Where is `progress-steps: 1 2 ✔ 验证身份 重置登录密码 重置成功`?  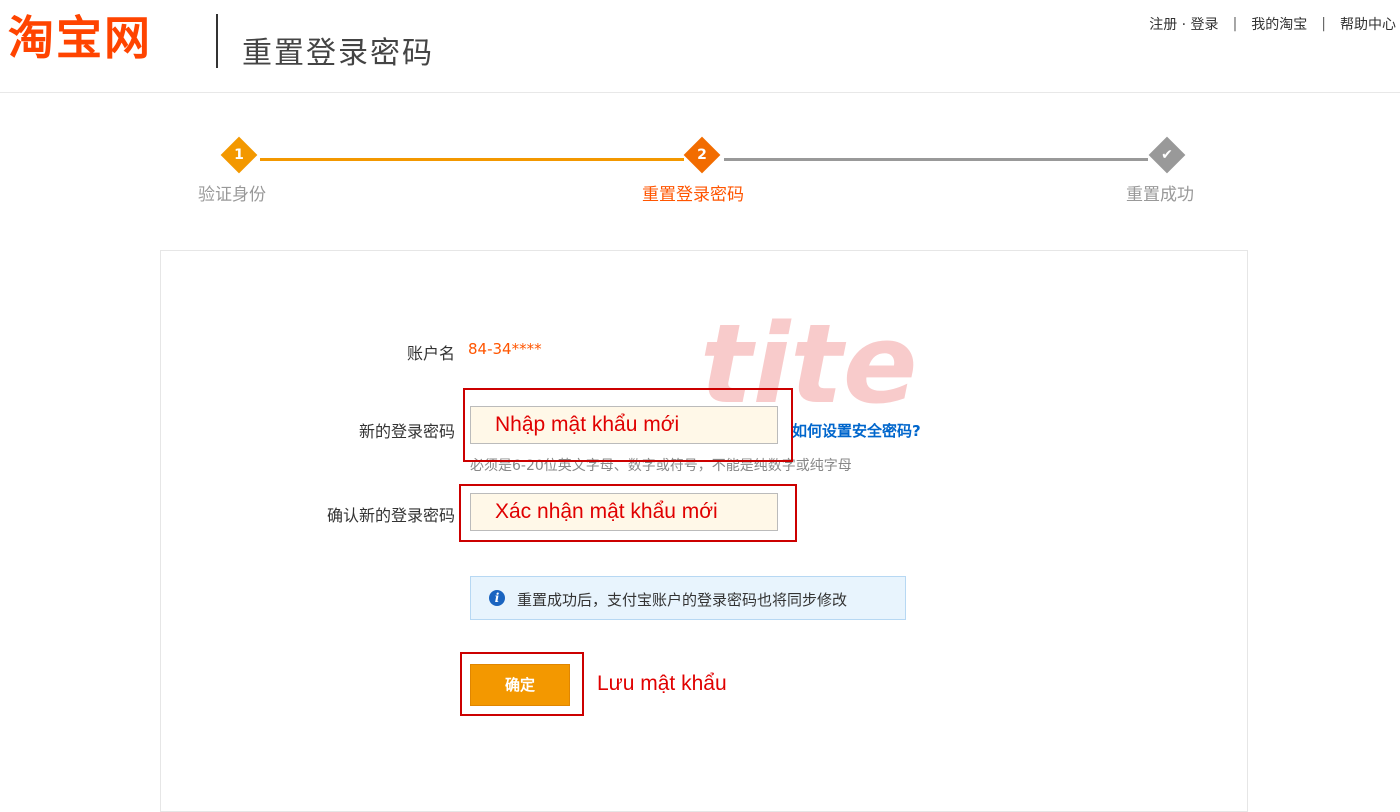
progress-steps: 1 2 ✔ 验证身份 重置登录密码 重置成功 is located at coordinates (700, 175).